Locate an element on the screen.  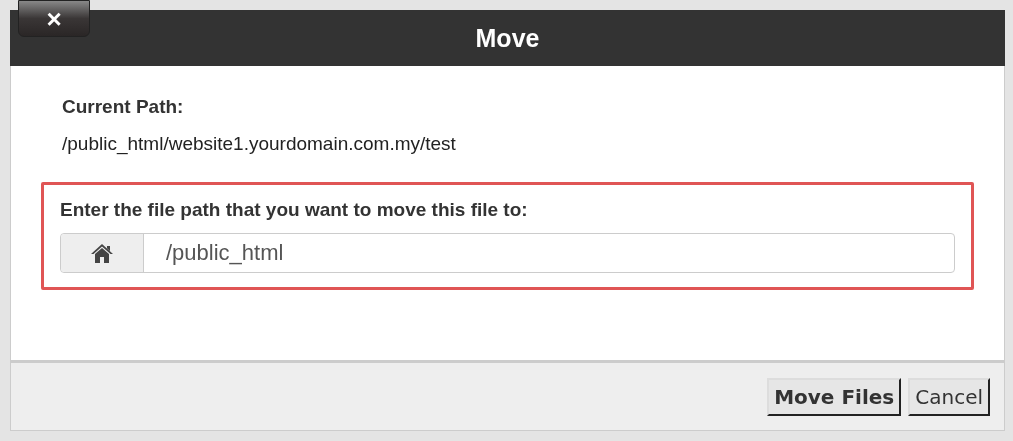
cancel-button: Cancel is located at coordinates (949, 396).